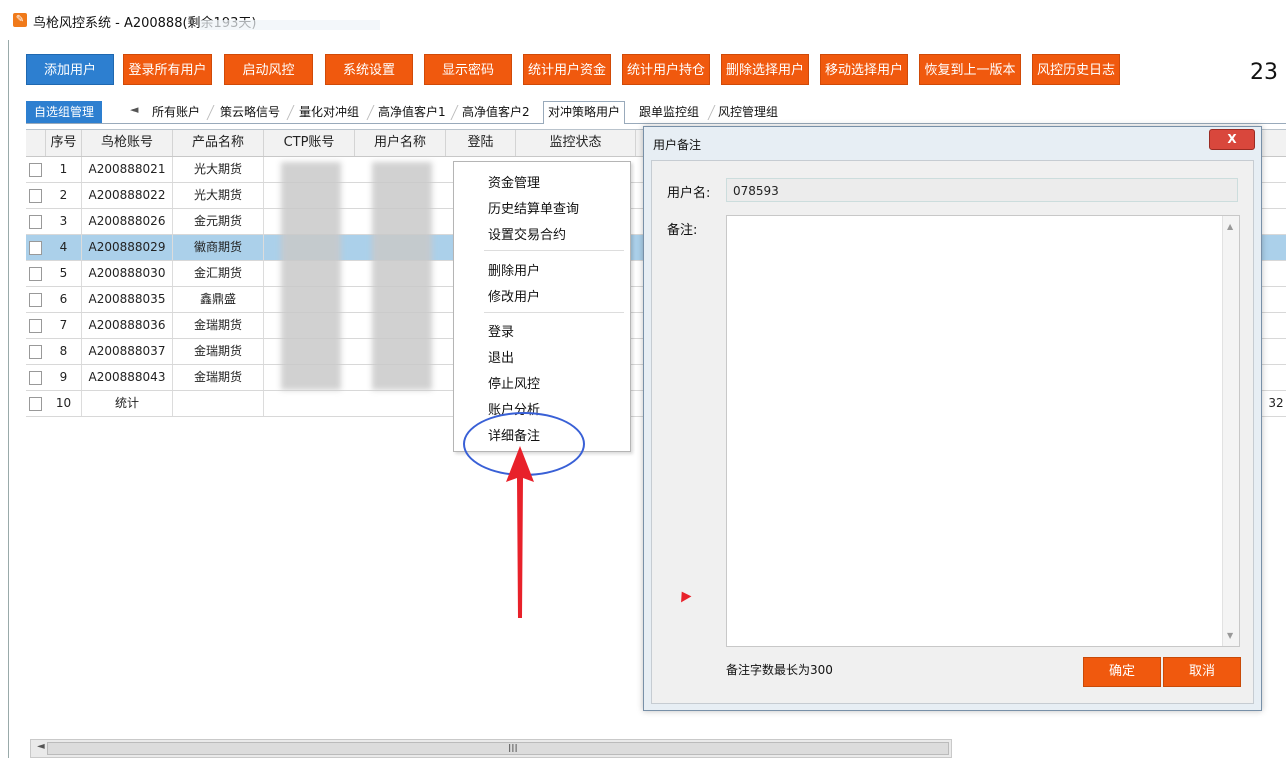 The image size is (1286, 758). Describe the element at coordinates (64, 112) in the screenshot. I see `tab-group-manage: 自选组管理` at that location.